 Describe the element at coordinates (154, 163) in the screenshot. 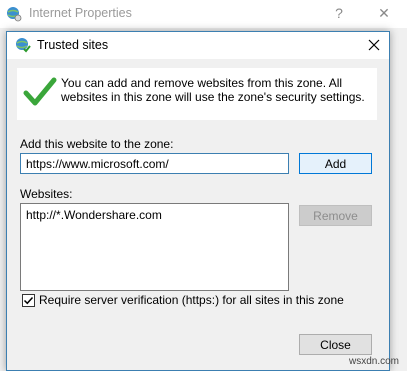

I see `website-url-input` at that location.